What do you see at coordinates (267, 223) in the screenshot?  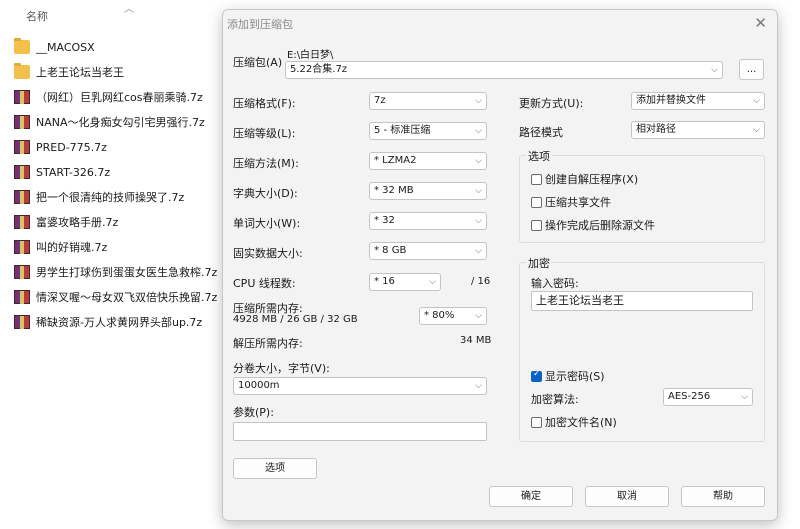 I see `word-label: 单词大小(W):` at bounding box center [267, 223].